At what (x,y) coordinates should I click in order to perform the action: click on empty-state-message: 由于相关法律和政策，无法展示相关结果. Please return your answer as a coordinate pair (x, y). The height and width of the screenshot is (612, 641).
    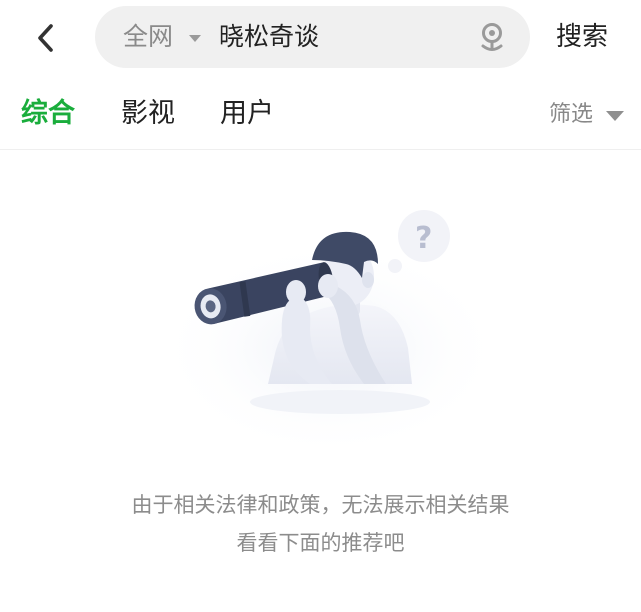
    Looking at the image, I should click on (320, 505).